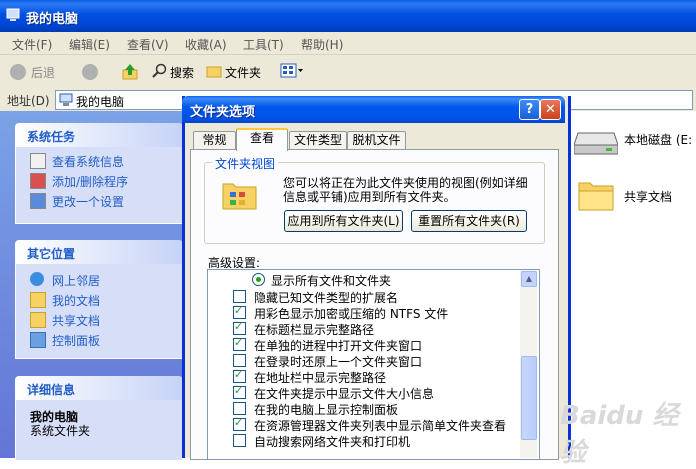 The image size is (696, 469). Describe the element at coordinates (38, 181) in the screenshot. I see `add-remove-programs-icon` at that location.